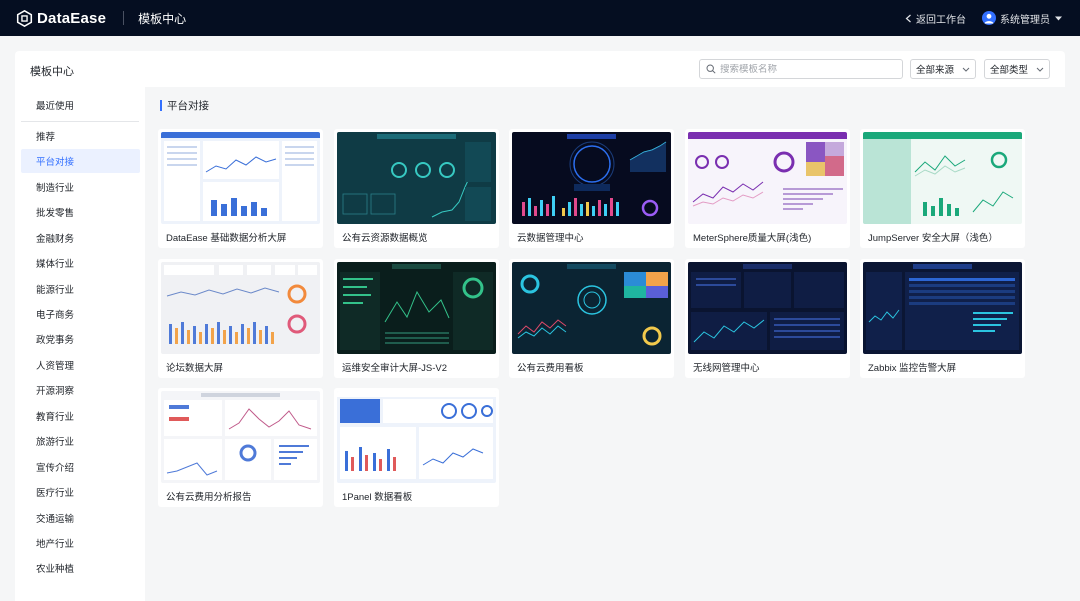  What do you see at coordinates (550, 368) in the screenshot?
I see `template-name: 公有云费用看板` at bounding box center [550, 368].